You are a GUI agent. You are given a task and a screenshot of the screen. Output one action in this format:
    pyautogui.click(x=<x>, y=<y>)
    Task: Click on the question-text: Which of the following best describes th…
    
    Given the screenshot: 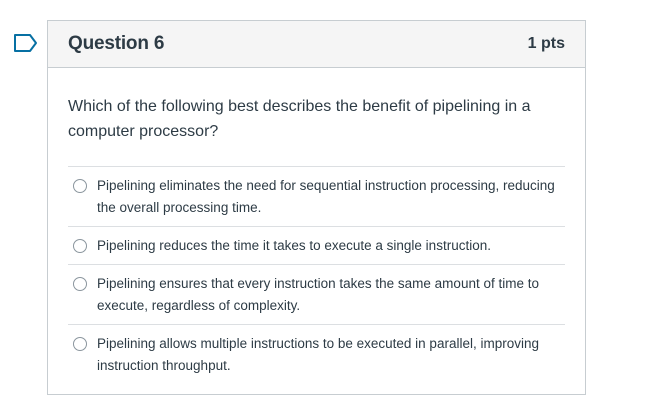 What is the action you would take?
    pyautogui.click(x=299, y=119)
    